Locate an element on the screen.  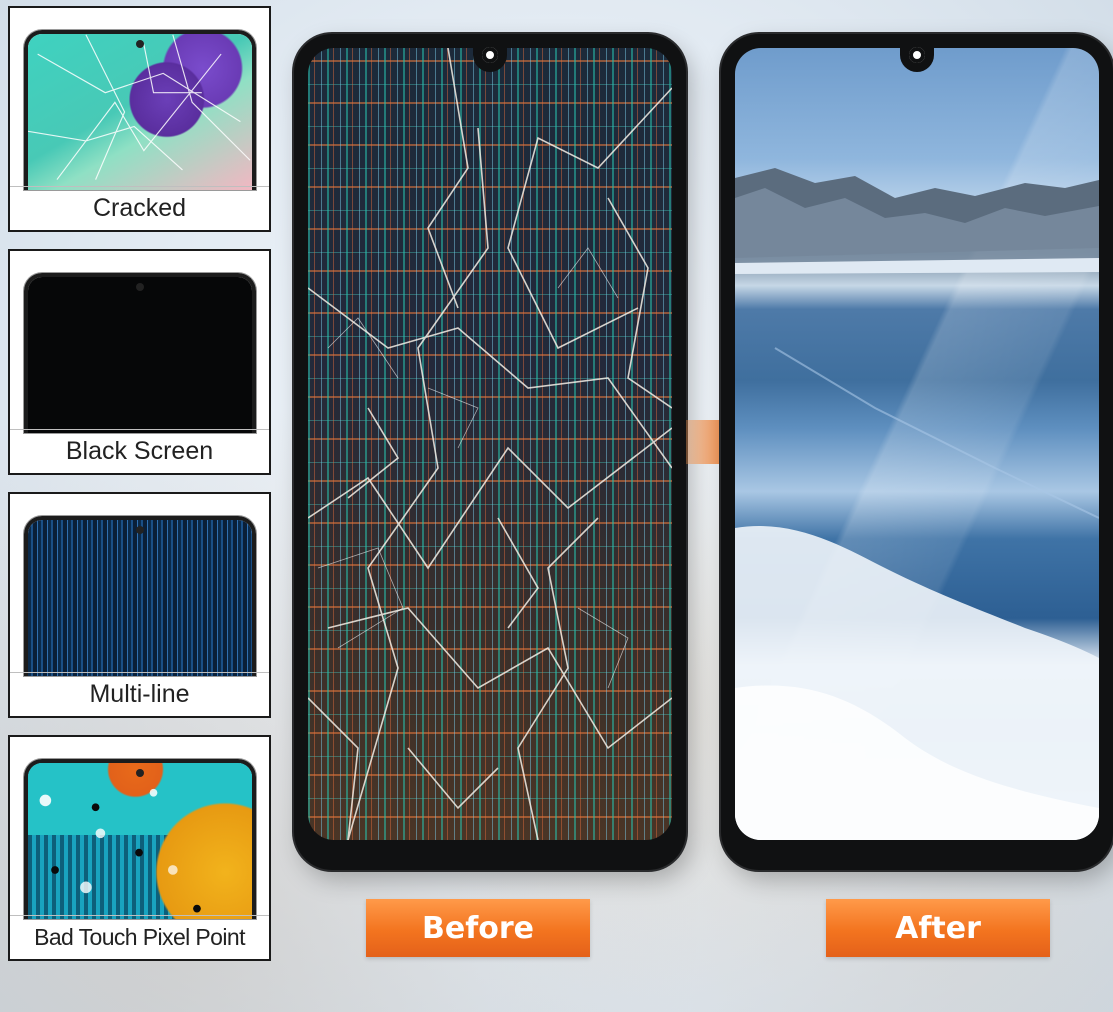
condition-card-multi-line: Multi-line is located at coordinates (139, 605).